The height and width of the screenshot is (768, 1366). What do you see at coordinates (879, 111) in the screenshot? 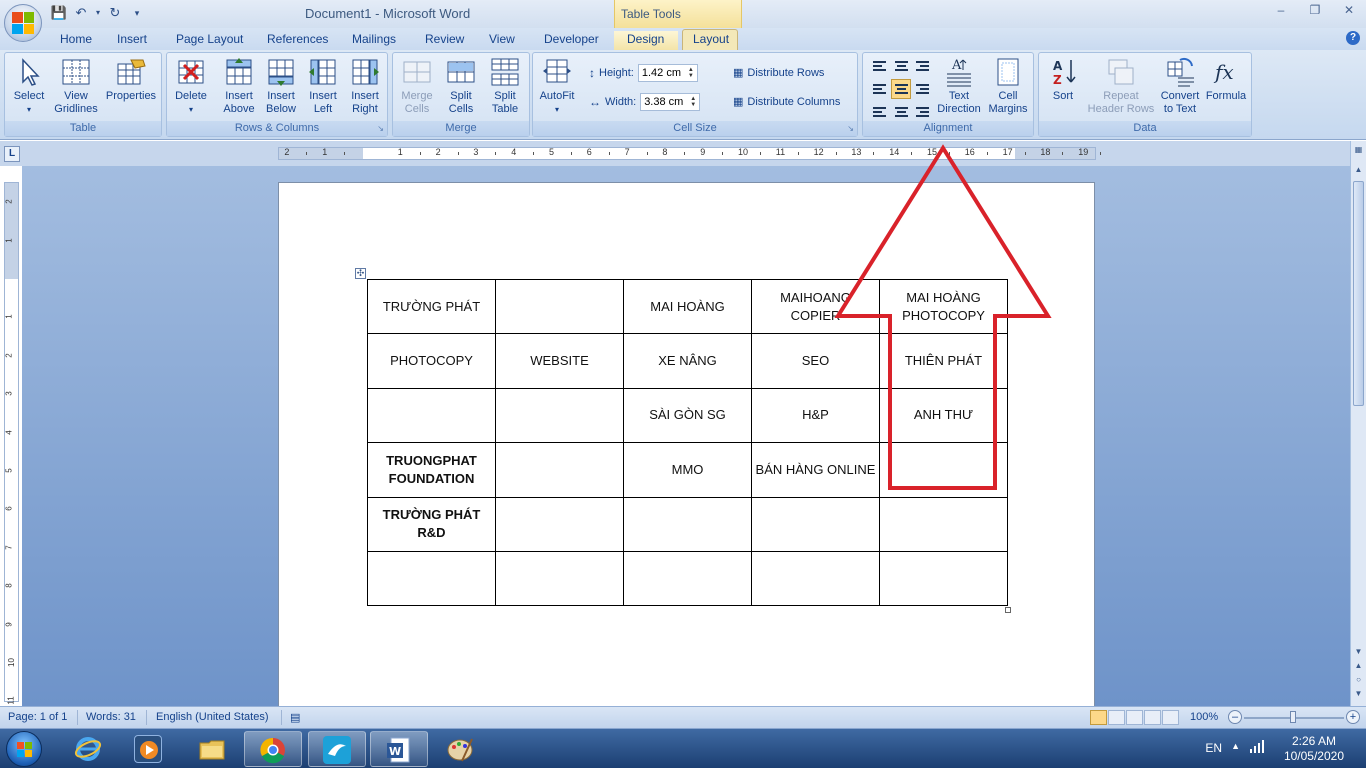
I see `align-bottom-left-icon` at bounding box center [879, 111].